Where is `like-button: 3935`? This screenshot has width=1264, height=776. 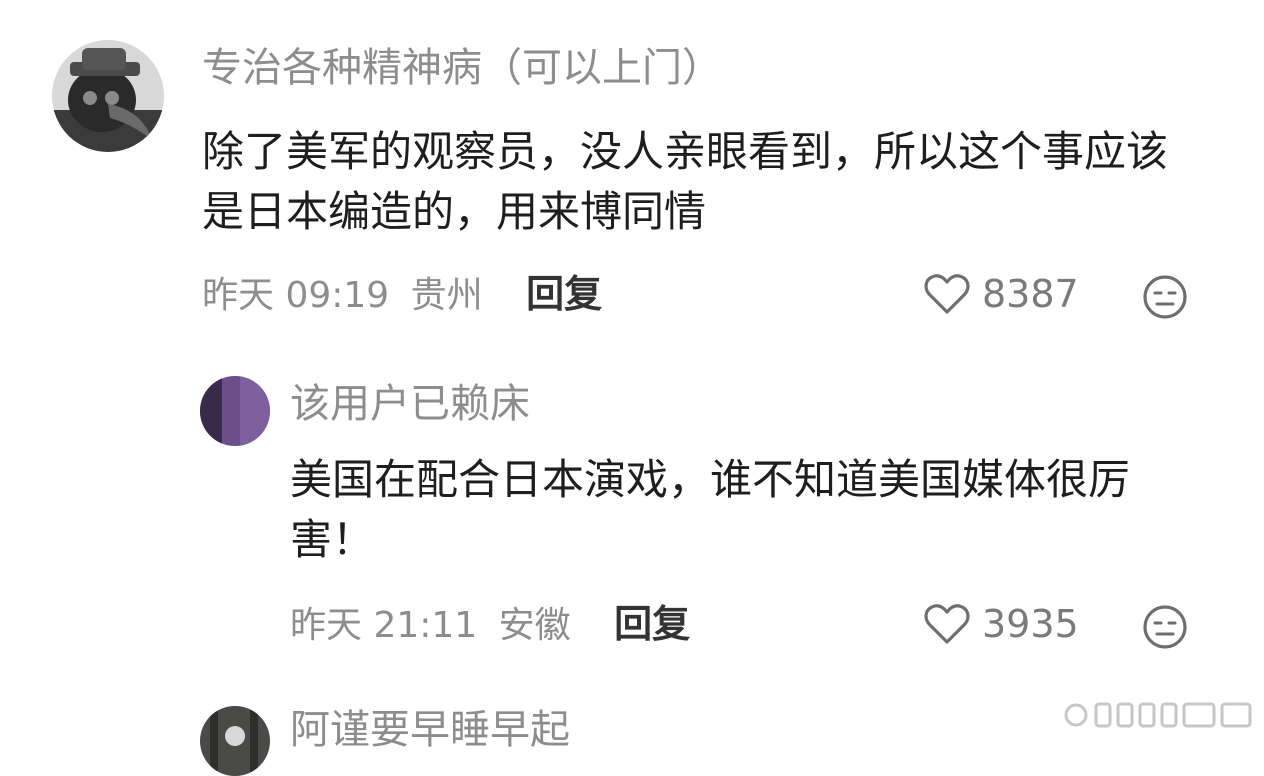 like-button: 3935 is located at coordinates (1001, 624).